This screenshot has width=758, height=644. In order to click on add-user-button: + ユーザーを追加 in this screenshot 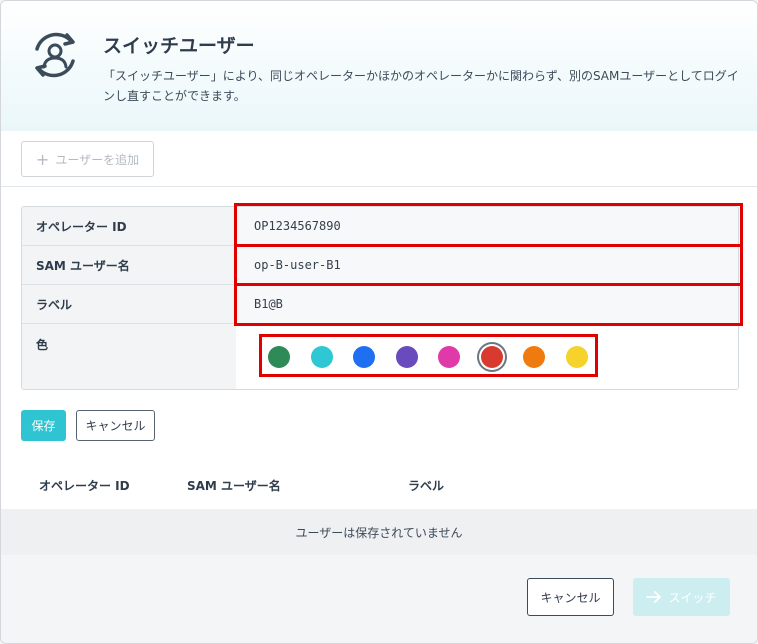, I will do `click(87, 159)`.